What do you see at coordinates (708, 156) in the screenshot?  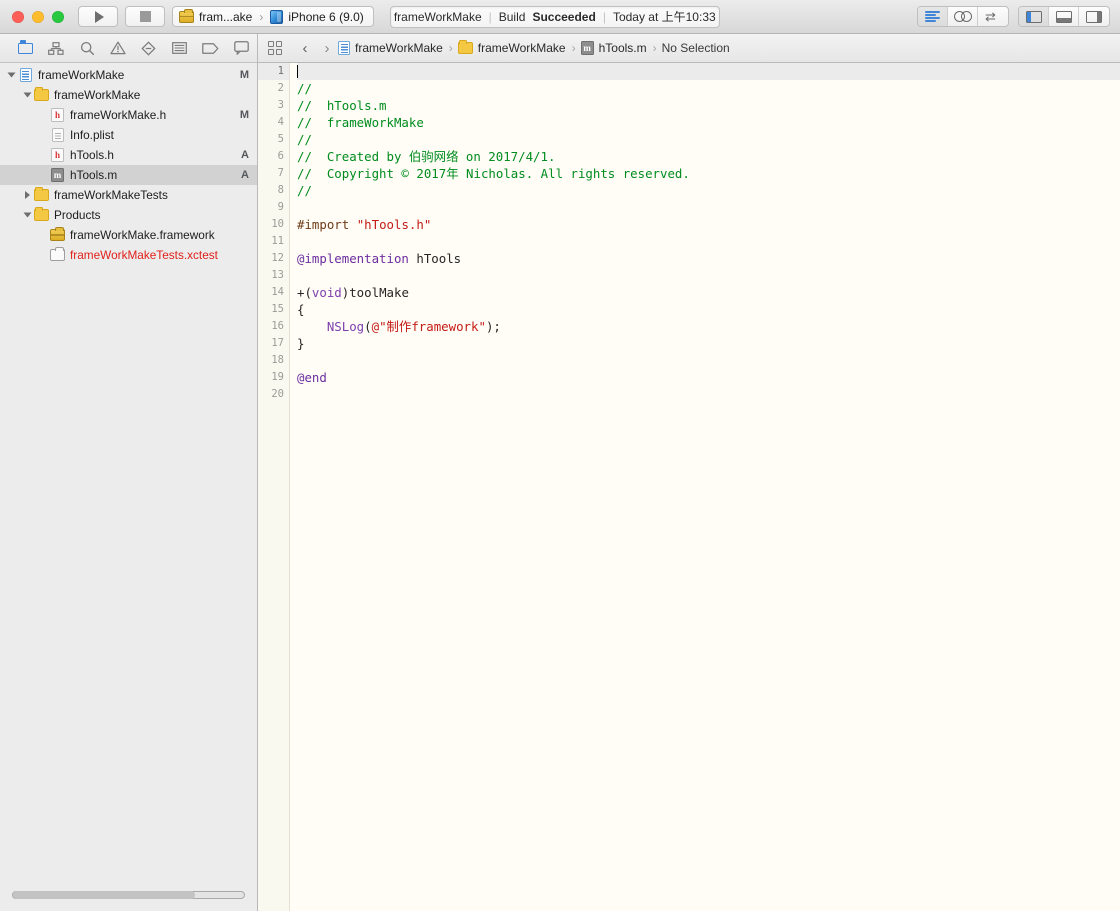 I see `code-line: // Created by 伯驹网络 on 2017/4/1.` at bounding box center [708, 156].